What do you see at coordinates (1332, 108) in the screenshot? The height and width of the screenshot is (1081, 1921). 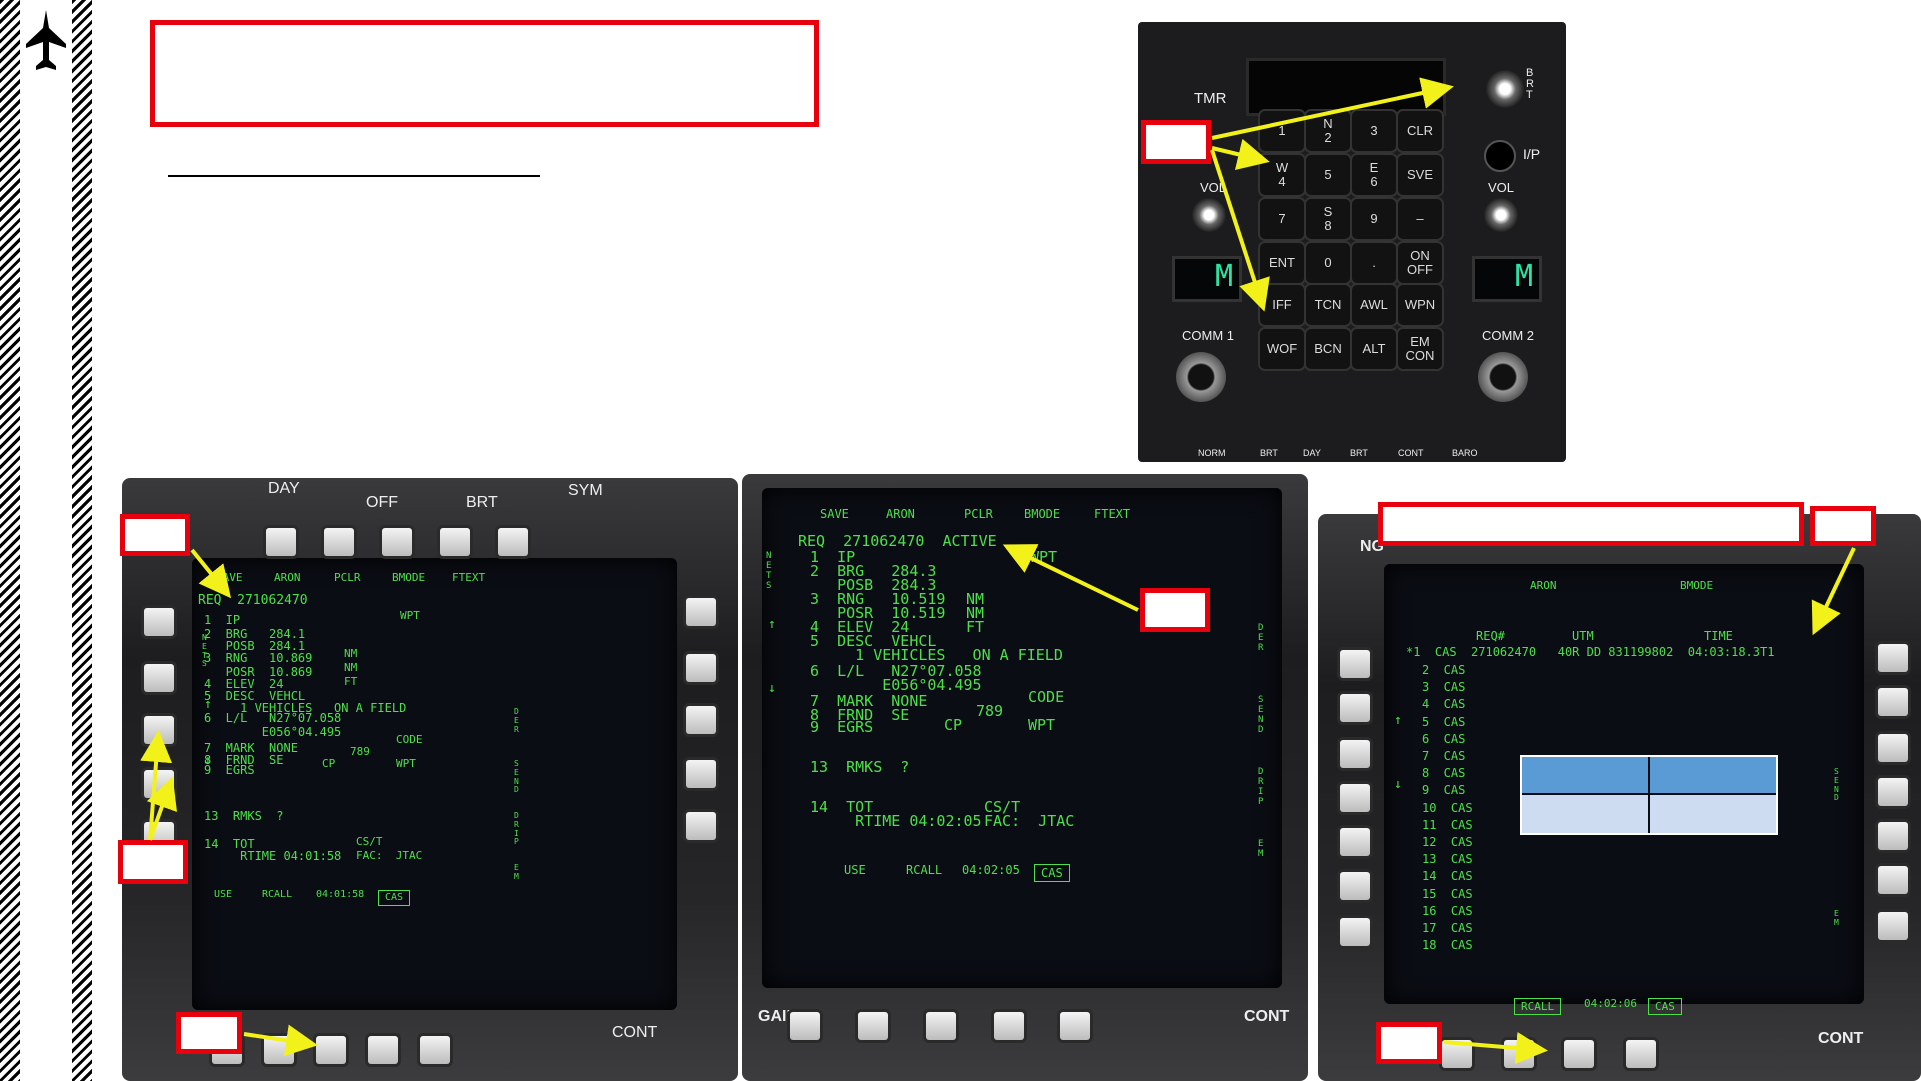 I see `arrow-ufc-scratchpad` at bounding box center [1332, 108].